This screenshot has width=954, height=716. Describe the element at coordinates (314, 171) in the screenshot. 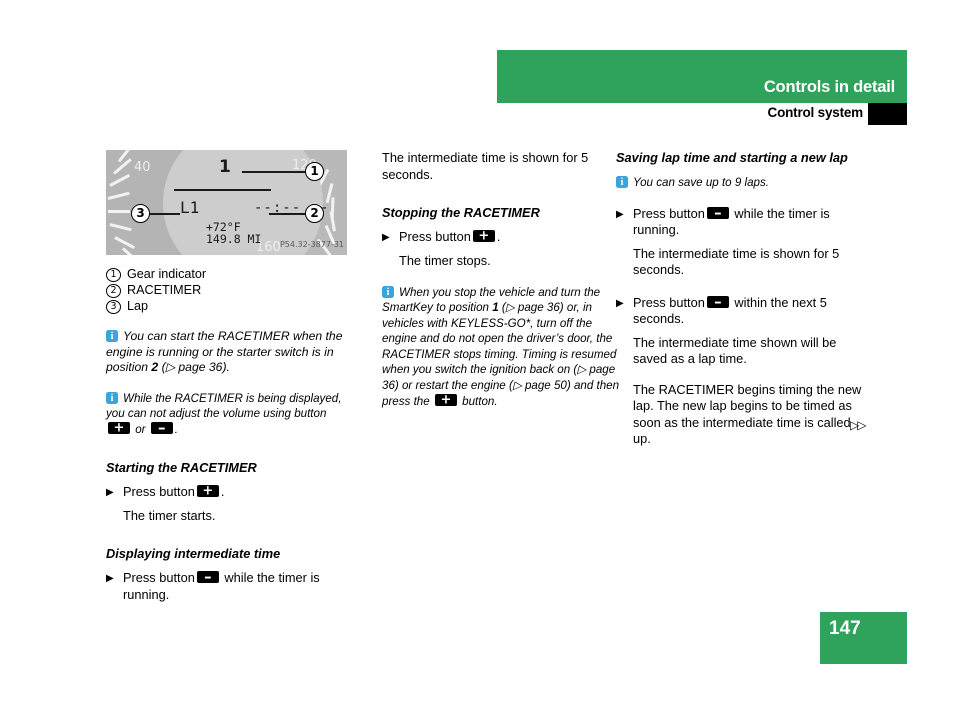

I see `figure-callout-1: 1` at that location.